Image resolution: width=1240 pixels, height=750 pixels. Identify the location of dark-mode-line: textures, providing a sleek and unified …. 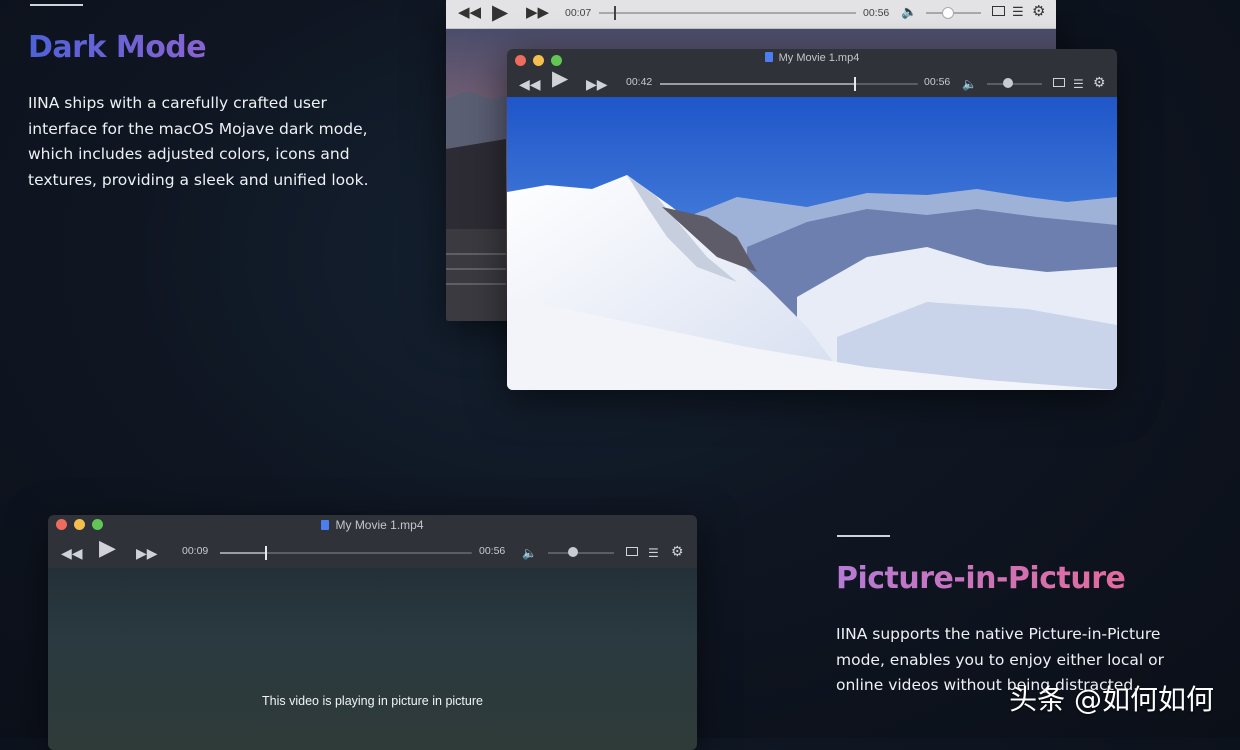
(198, 179).